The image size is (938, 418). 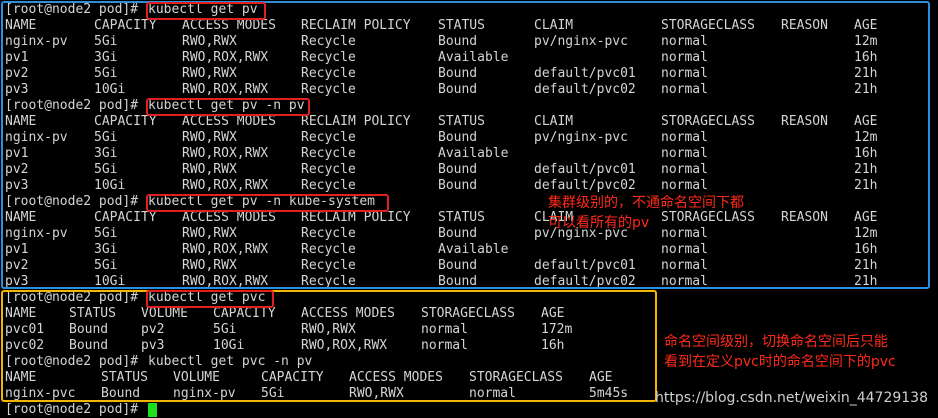 I want to click on shell-prompt: [root@node2 pod]#, so click(x=75, y=409).